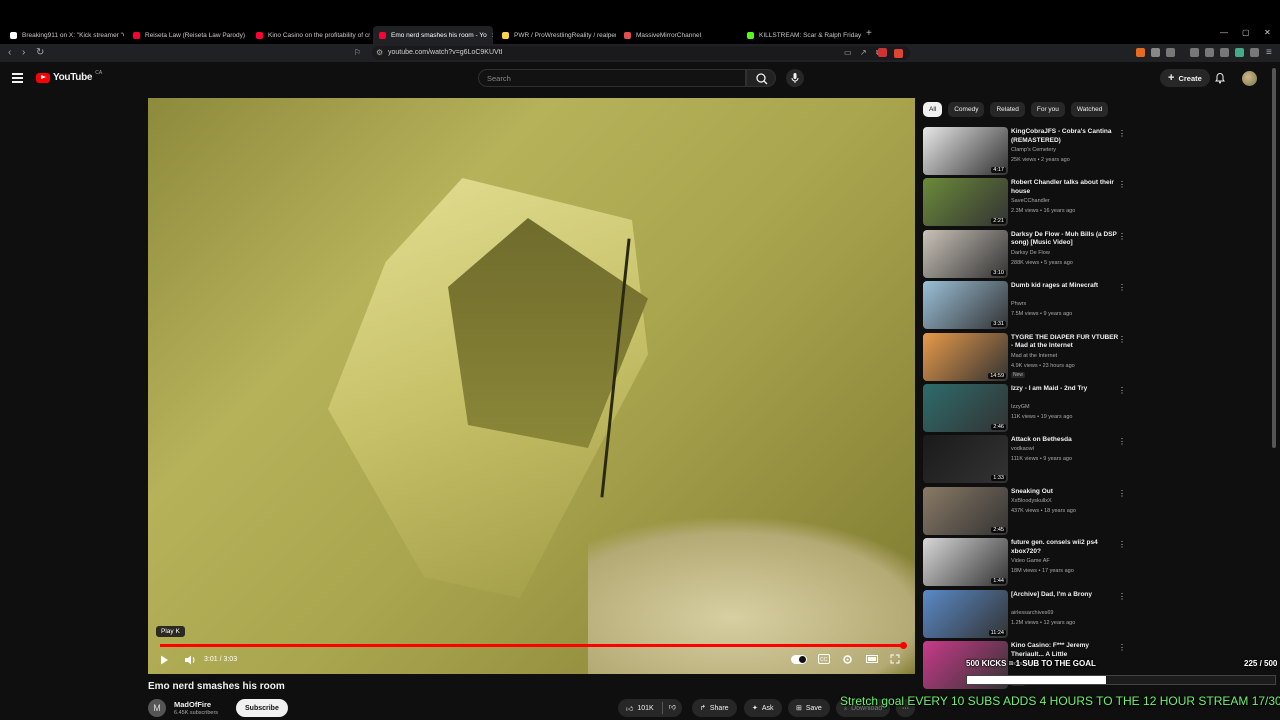 The width and height of the screenshot is (1280, 720). Describe the element at coordinates (1007, 109) in the screenshot. I see `chip-related: Related` at that location.